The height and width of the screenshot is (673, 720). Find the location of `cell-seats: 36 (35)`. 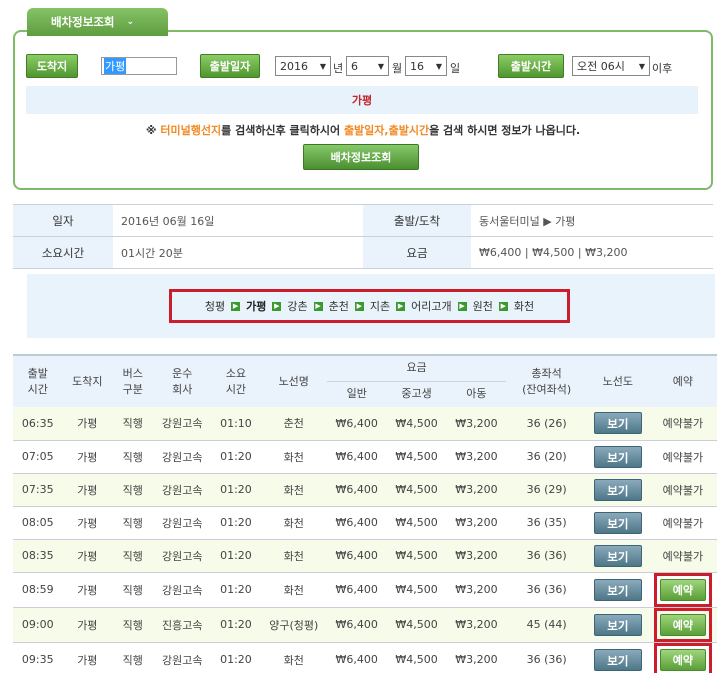

cell-seats: 36 (35) is located at coordinates (546, 523).